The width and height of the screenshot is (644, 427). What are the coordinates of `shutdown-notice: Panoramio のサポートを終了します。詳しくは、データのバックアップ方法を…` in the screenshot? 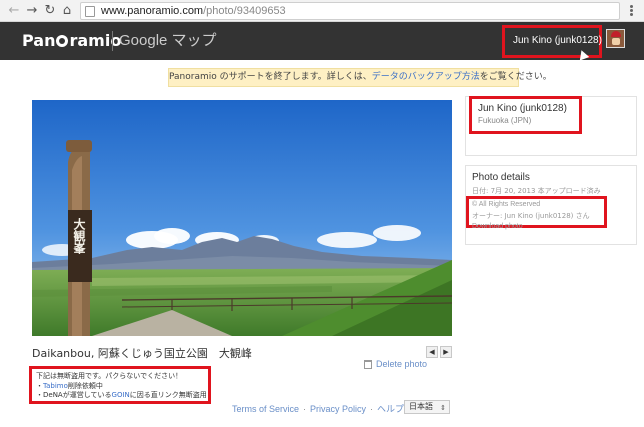 It's located at (360, 77).